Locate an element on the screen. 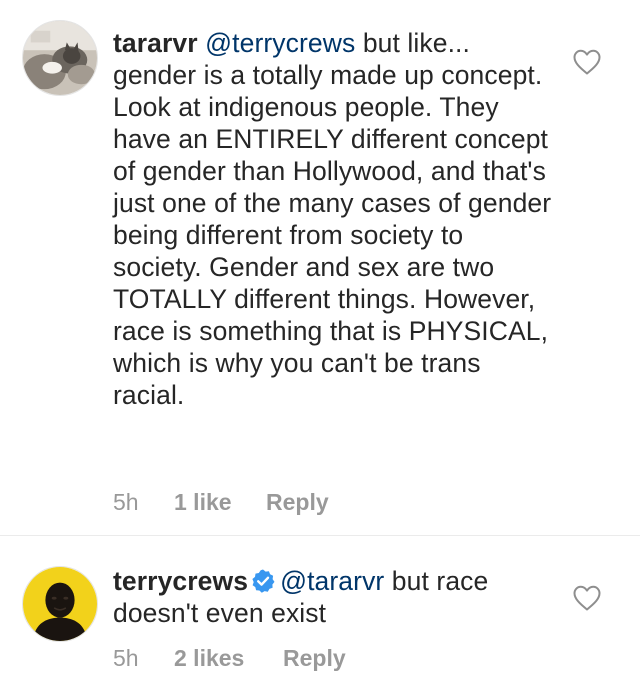 The width and height of the screenshot is (640, 681). person-yellow-avatar-icon is located at coordinates (60, 604).